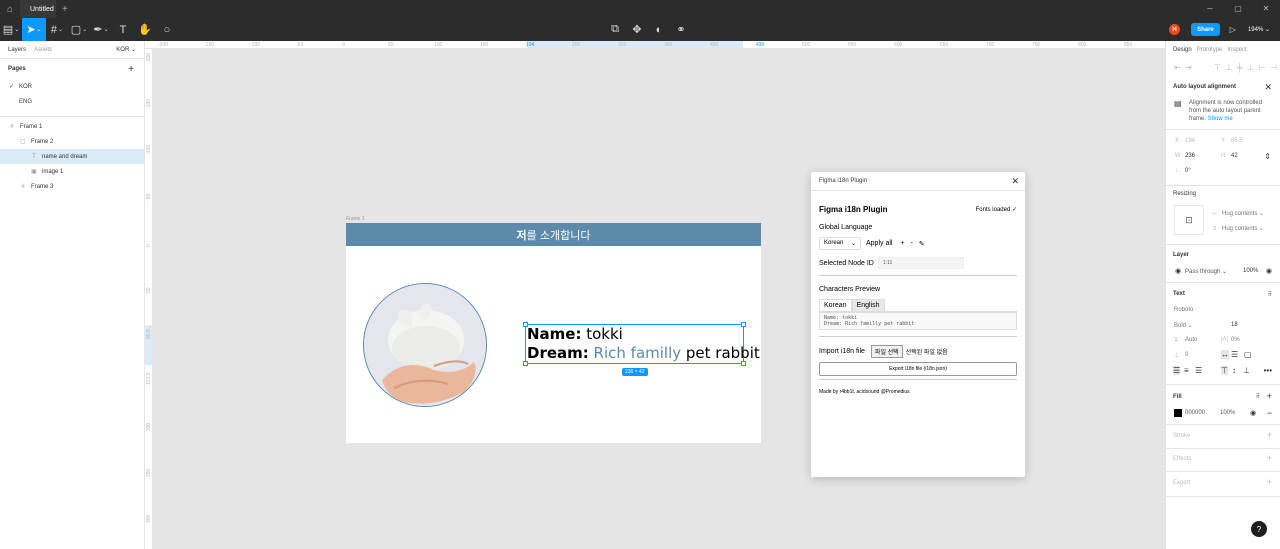  Describe the element at coordinates (1269, 458) in the screenshot. I see `add-effect-icon: +` at that location.